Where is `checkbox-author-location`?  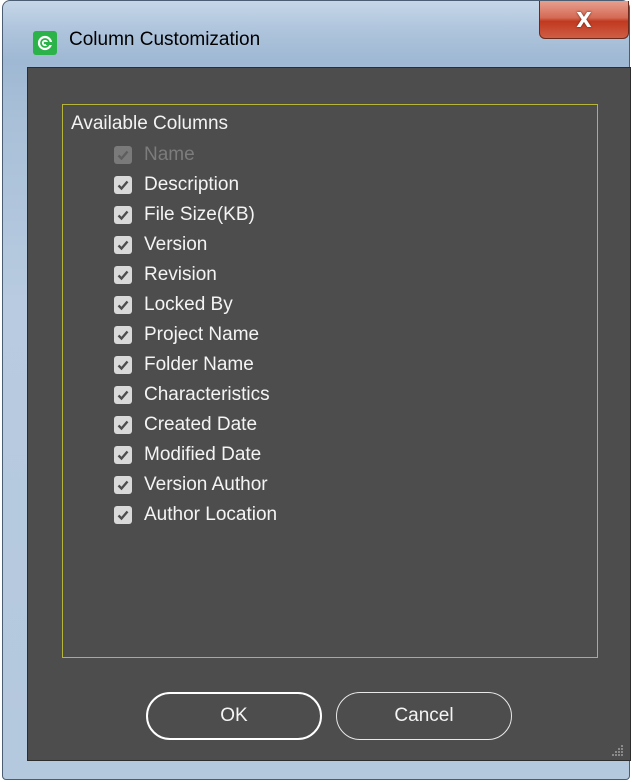
checkbox-author-location is located at coordinates (123, 515).